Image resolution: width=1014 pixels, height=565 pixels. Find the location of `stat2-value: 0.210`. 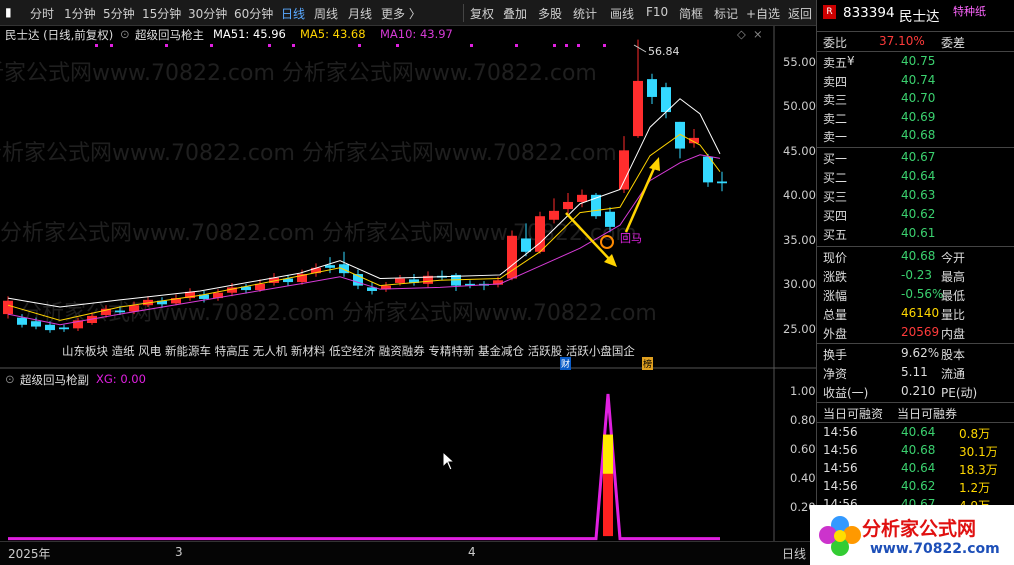

stat2-value: 0.210 is located at coordinates (918, 391).